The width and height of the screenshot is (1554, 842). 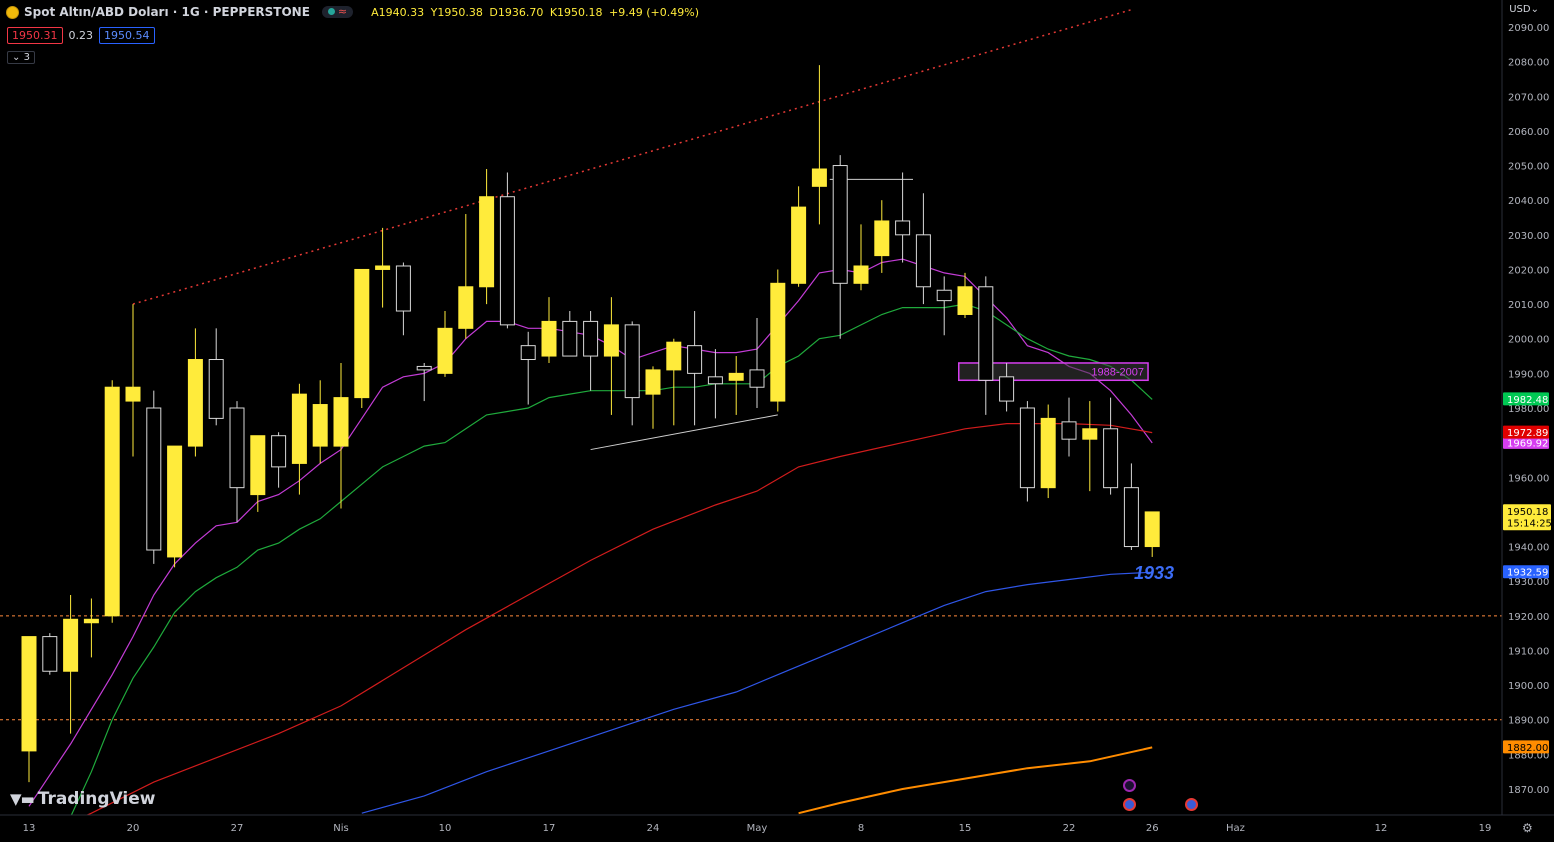 I want to click on price-tick-label: 2010.00, so click(x=1528, y=305).